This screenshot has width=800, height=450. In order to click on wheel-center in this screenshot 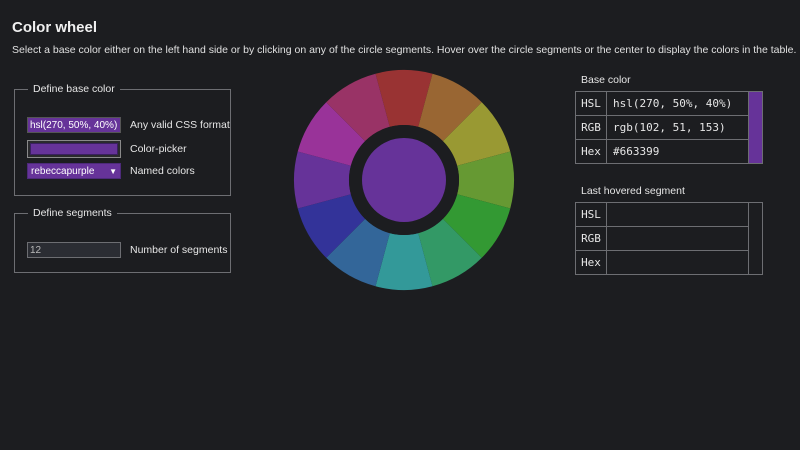, I will do `click(404, 180)`.